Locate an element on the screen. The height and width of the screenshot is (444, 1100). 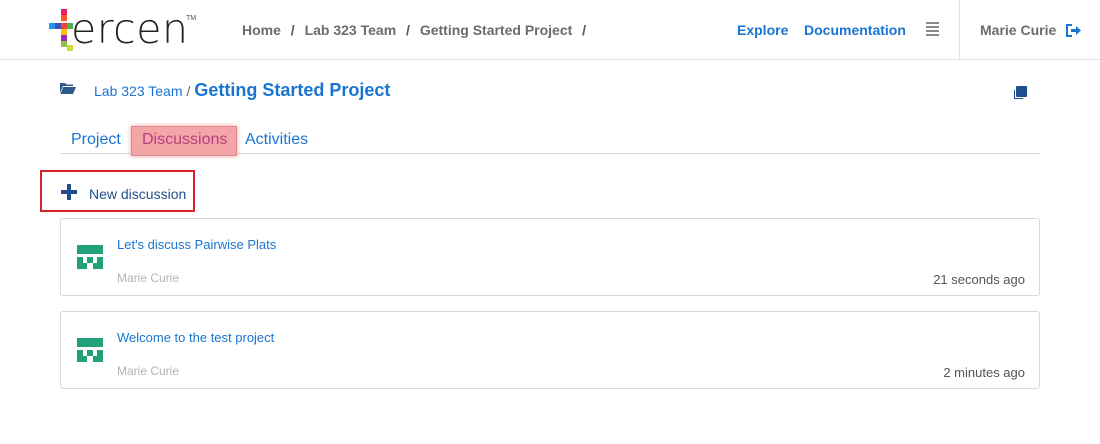
discussion-title: Let's discuss Pairwise Plats is located at coordinates (196, 244).